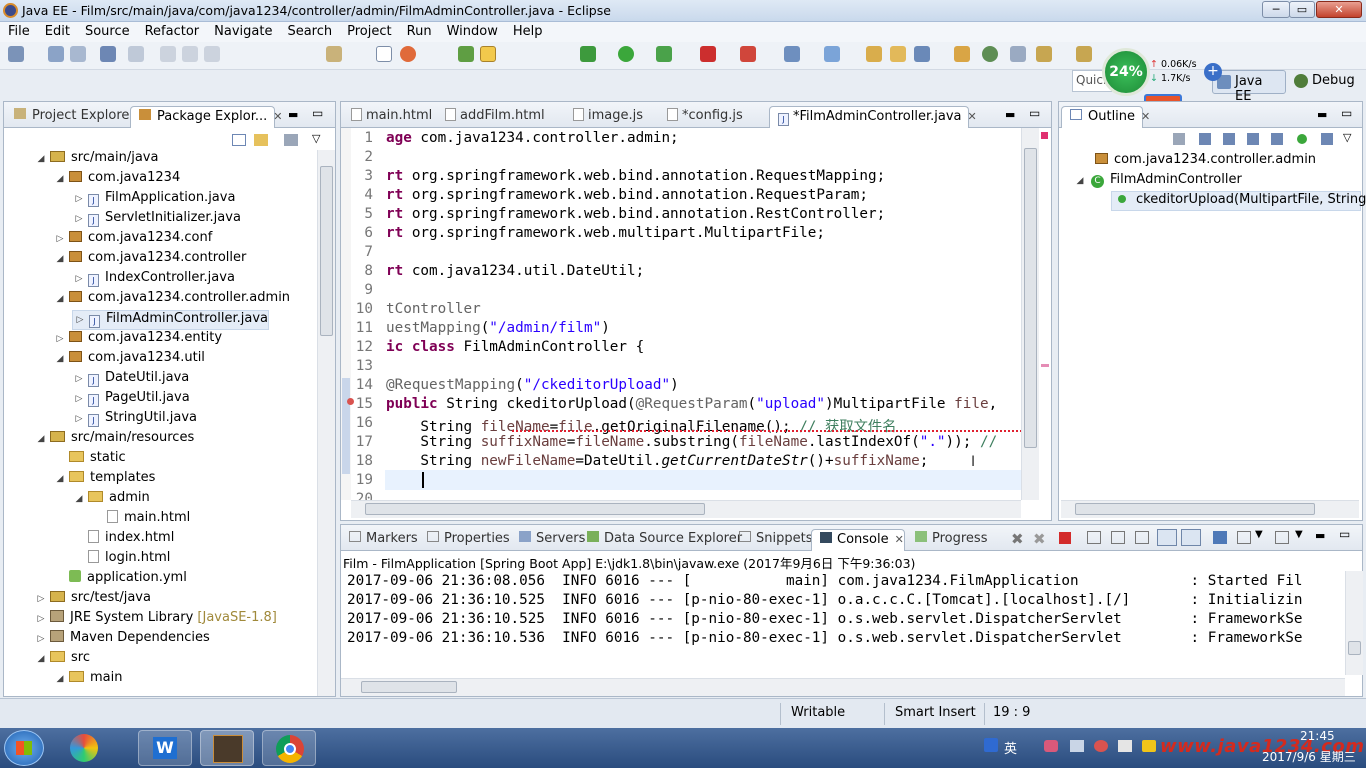  I want to click on tree-item: main.html, so click(140, 520).